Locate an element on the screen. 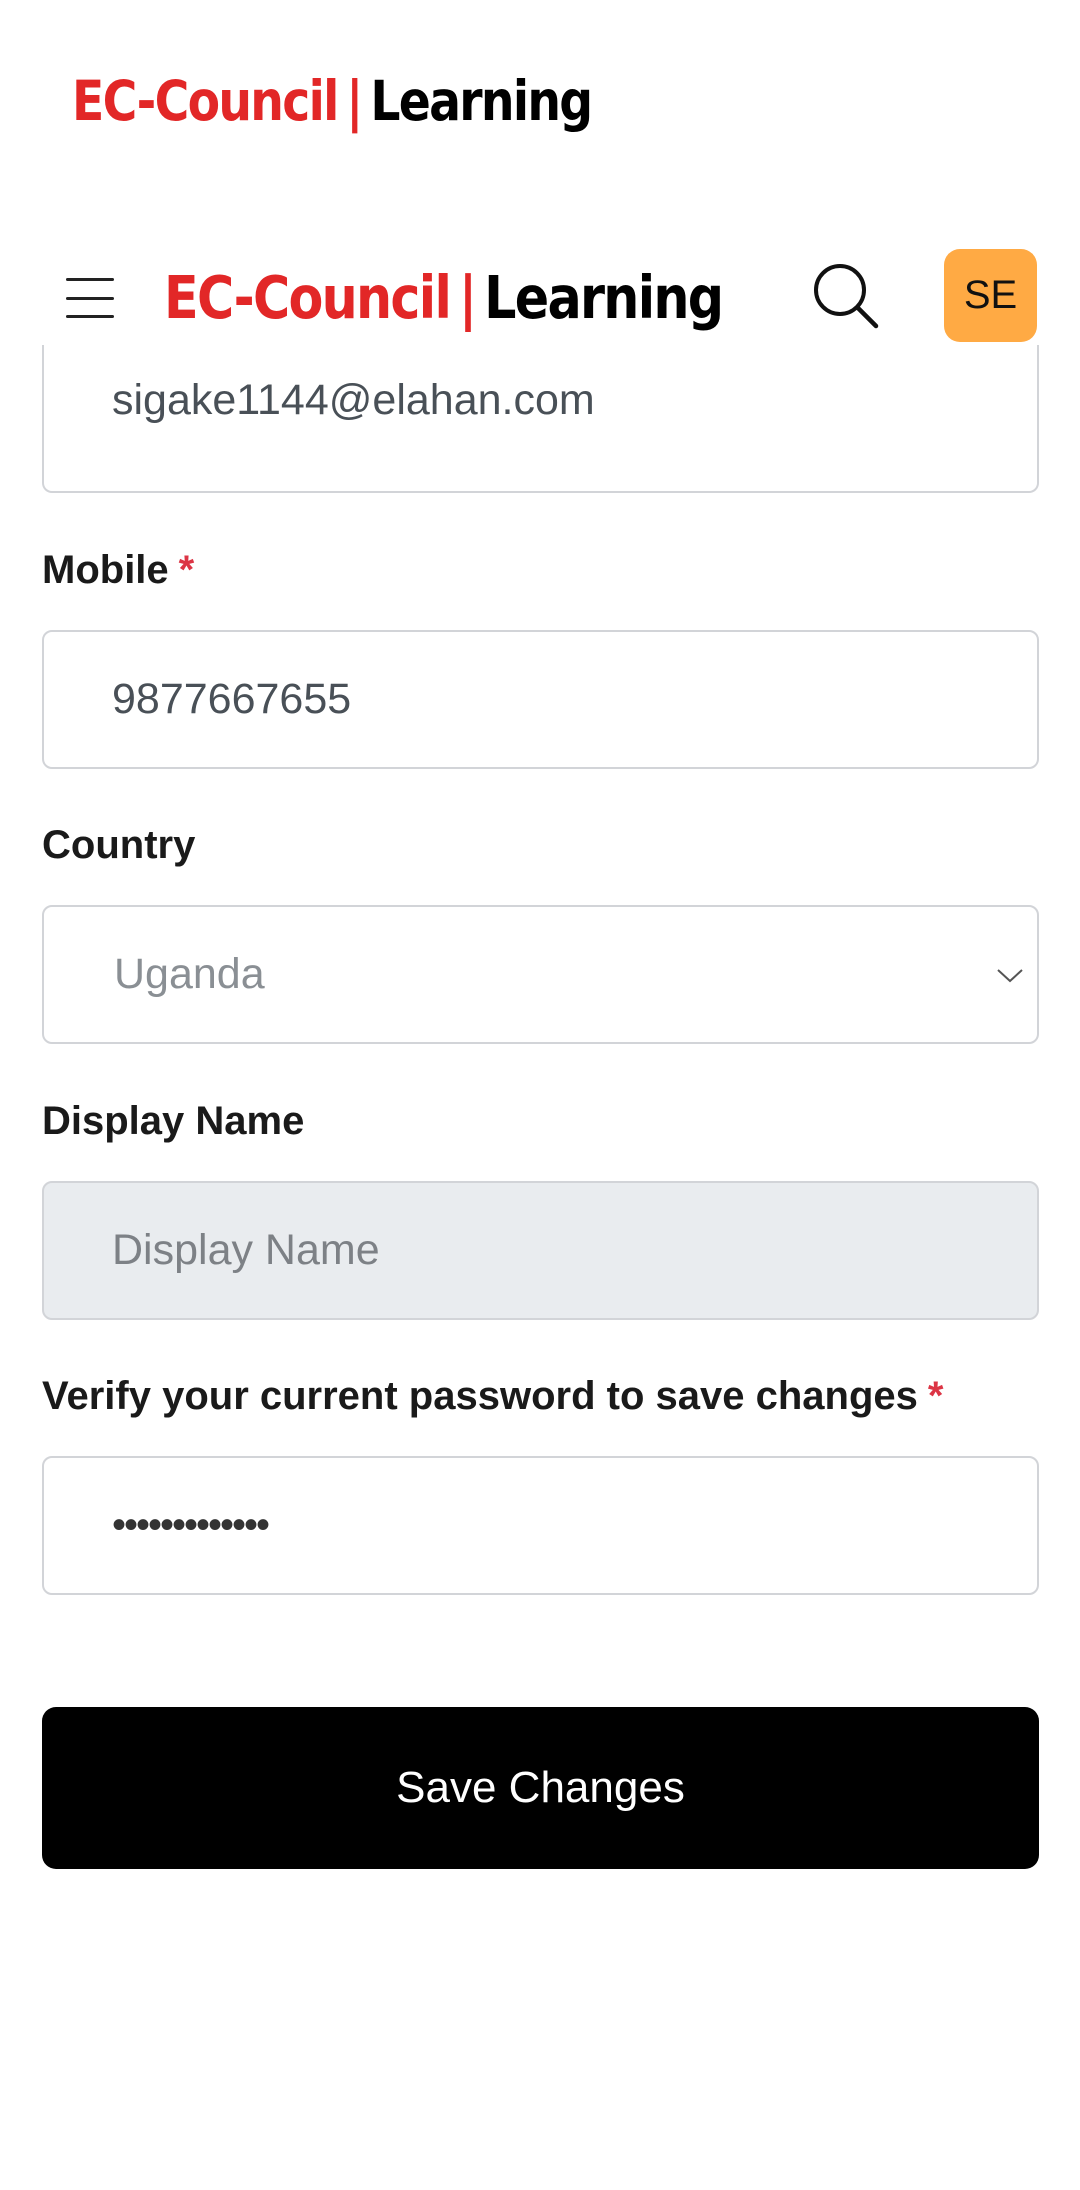  country-label: Country is located at coordinates (118, 845).